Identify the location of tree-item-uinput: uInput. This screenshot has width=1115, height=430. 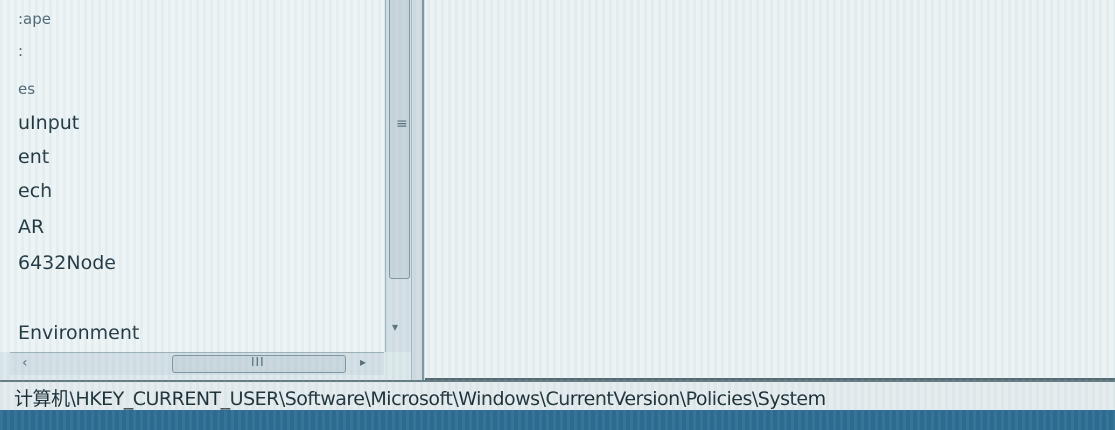
(48, 123).